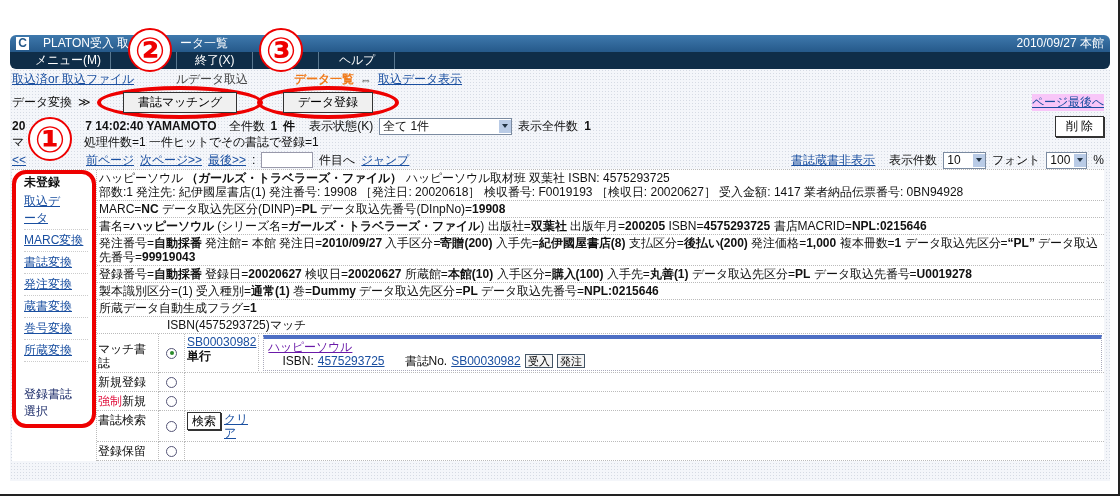 Image resolution: width=1120 pixels, height=496 pixels. I want to click on summary-text: 処理件数=1 一件ヒットでその書誌で登録=1, so click(201, 142).